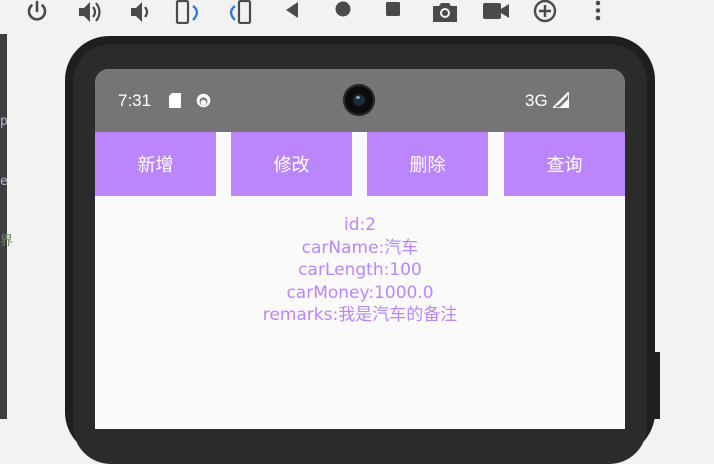  What do you see at coordinates (142, 12) in the screenshot?
I see `volume-down-icon` at bounding box center [142, 12].